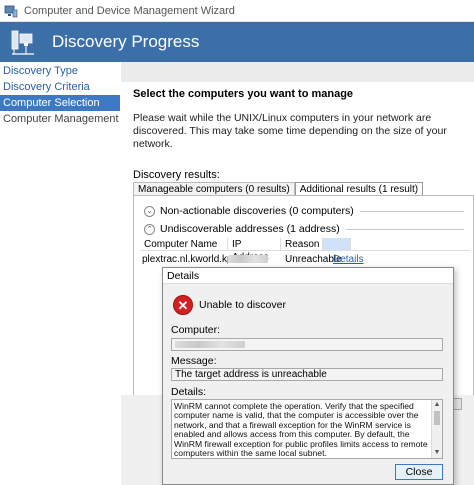 Image resolution: width=474 pixels, height=485 pixels. Describe the element at coordinates (189, 392) in the screenshot. I see `details-label: Details:` at that location.